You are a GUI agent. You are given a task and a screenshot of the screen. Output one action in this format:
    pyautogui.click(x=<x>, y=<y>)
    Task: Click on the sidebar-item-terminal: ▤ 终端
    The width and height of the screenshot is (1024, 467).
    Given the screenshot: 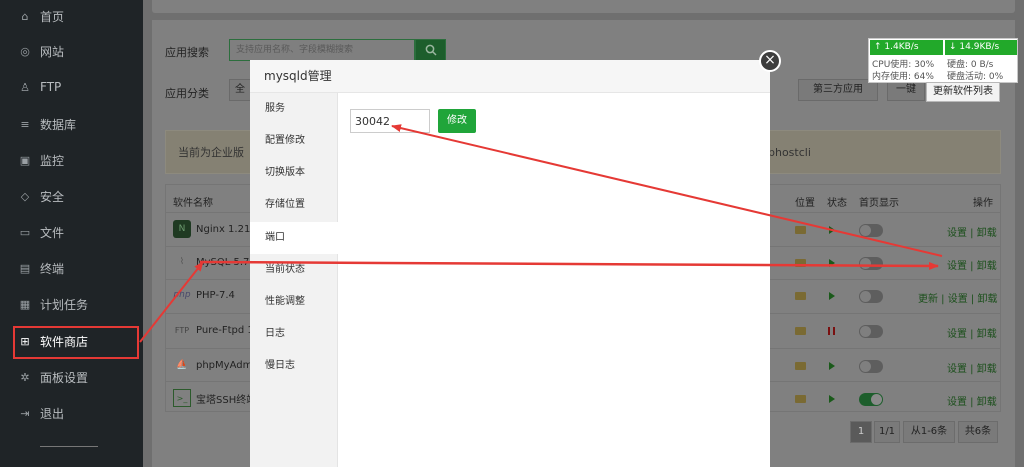 What is the action you would take?
    pyautogui.click(x=71, y=268)
    